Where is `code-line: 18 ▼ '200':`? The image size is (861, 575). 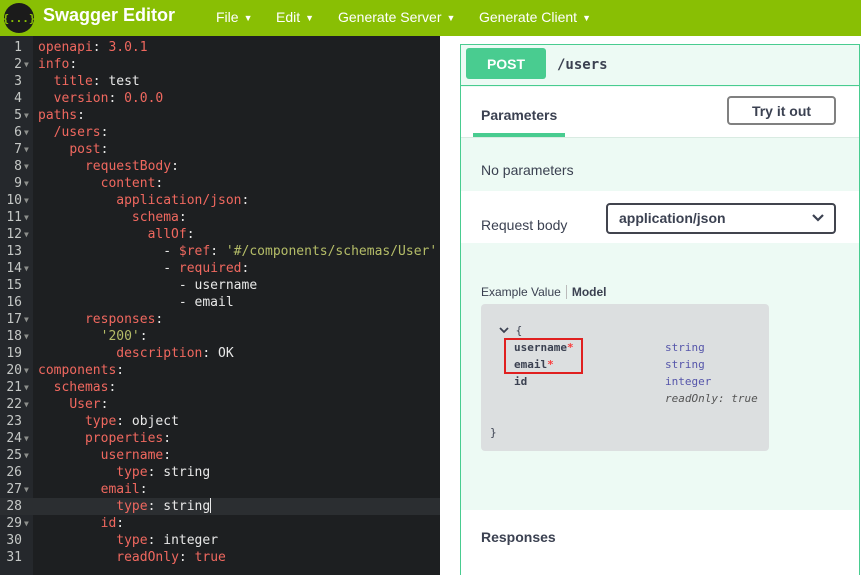
code-line: 18 ▼ '200': is located at coordinates (220, 336).